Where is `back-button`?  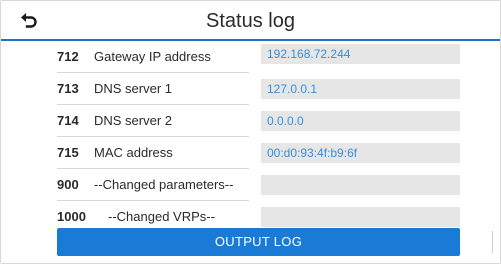
back-button is located at coordinates (29, 20).